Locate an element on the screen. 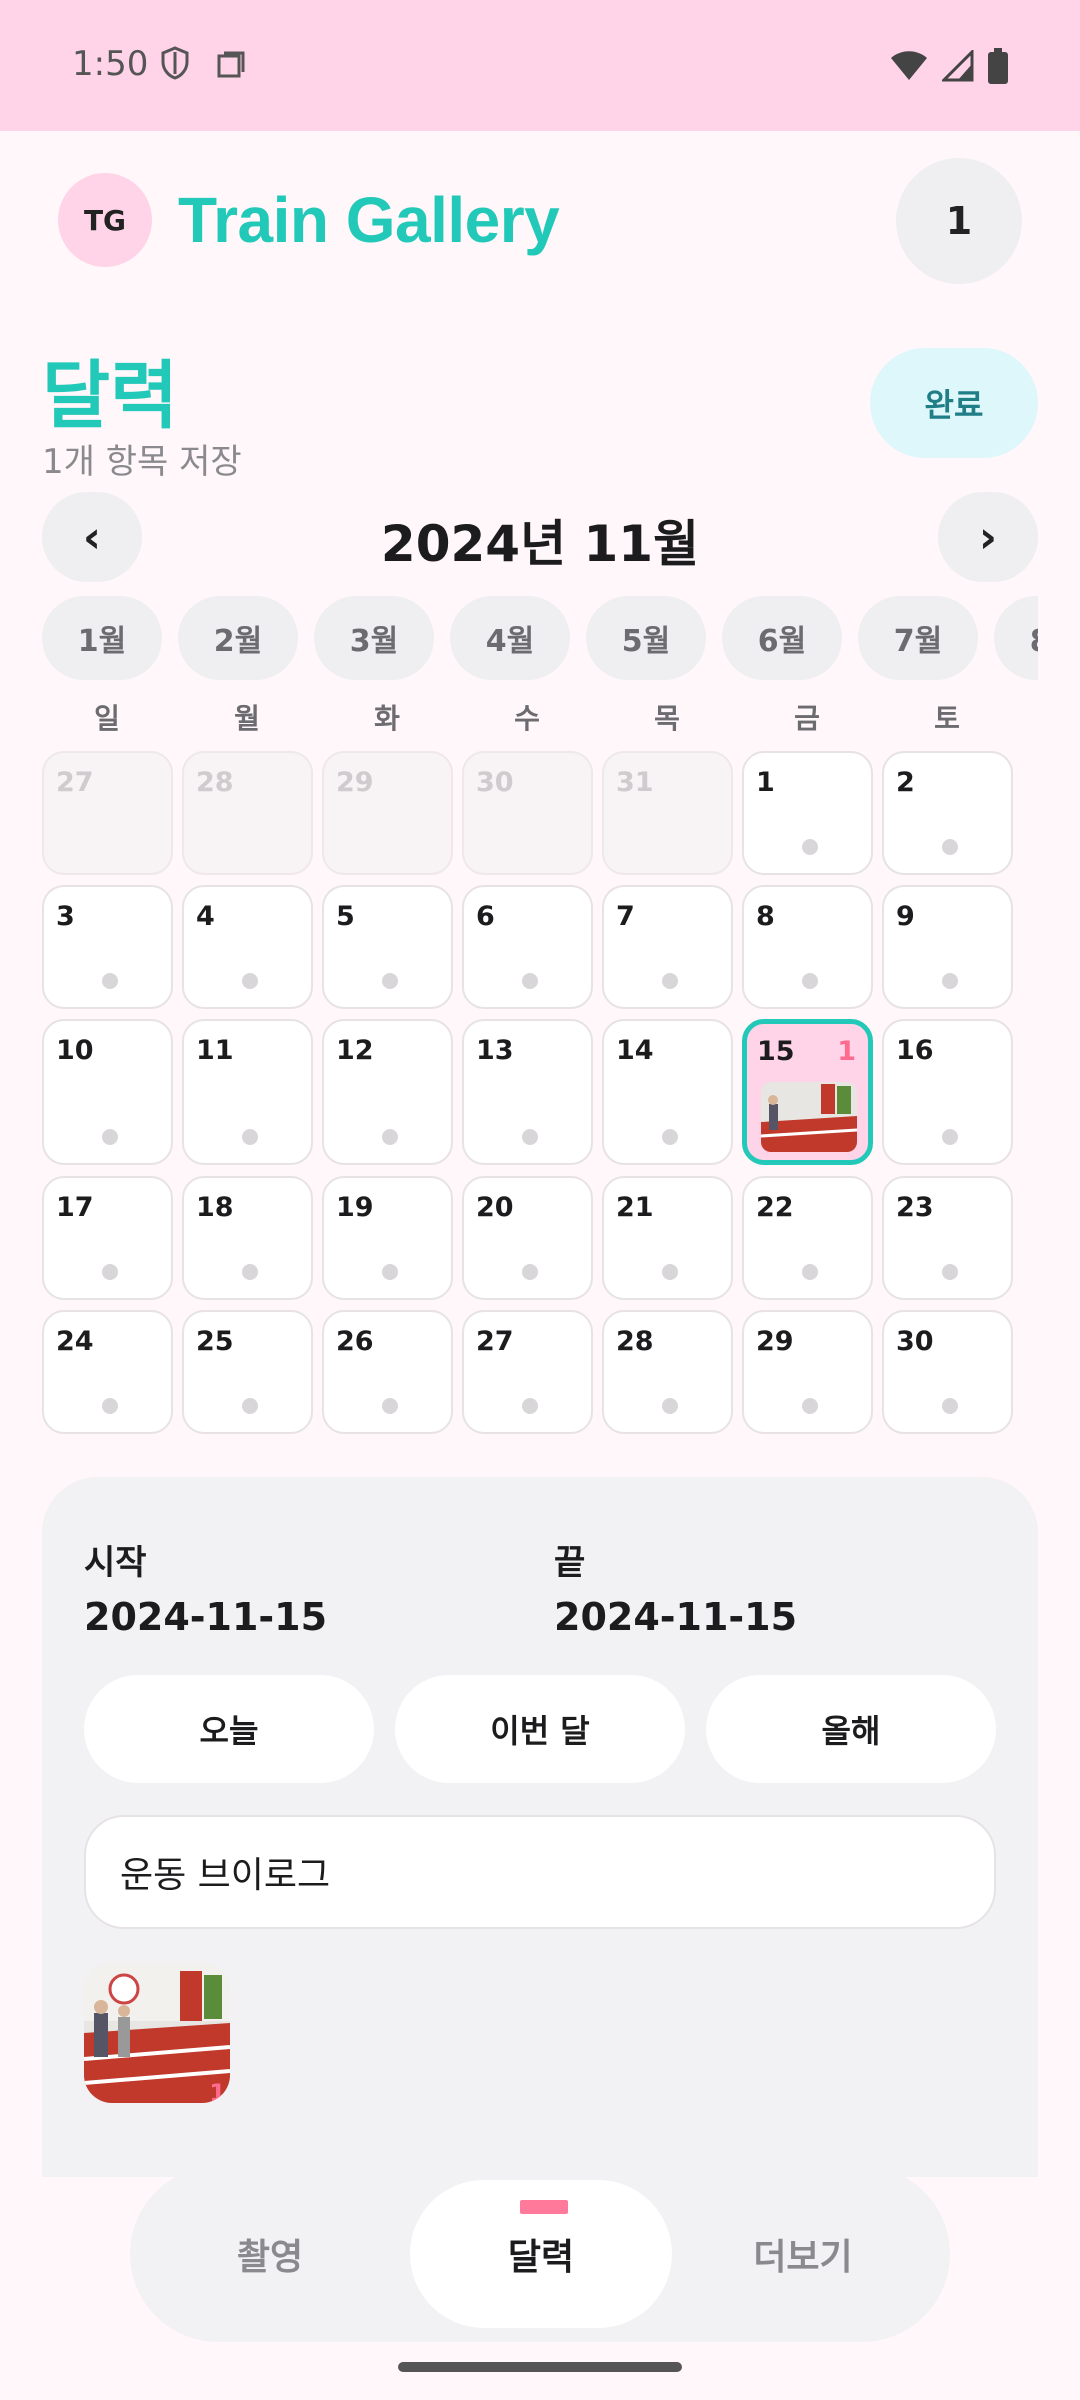  calendar-day: 26 is located at coordinates (387, 1372).